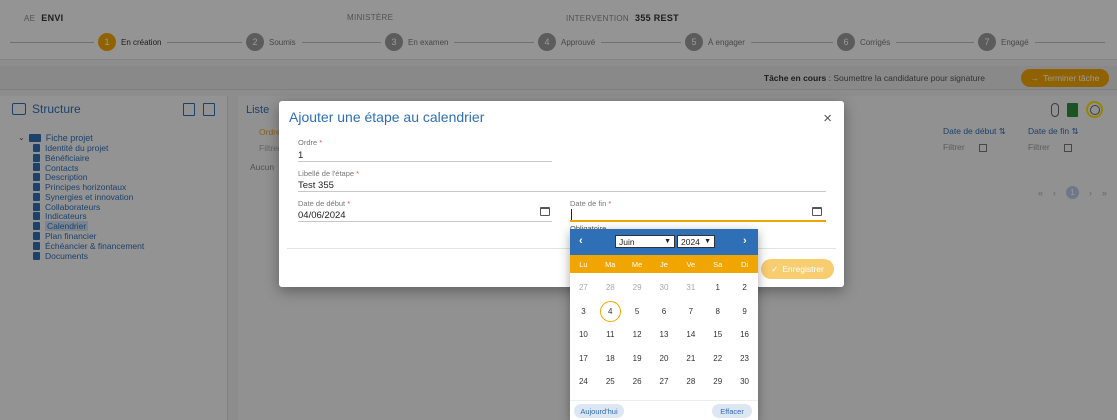 The width and height of the screenshot is (1117, 420). Describe the element at coordinates (691, 264) in the screenshot. I see `weekday-label: Ve` at that location.